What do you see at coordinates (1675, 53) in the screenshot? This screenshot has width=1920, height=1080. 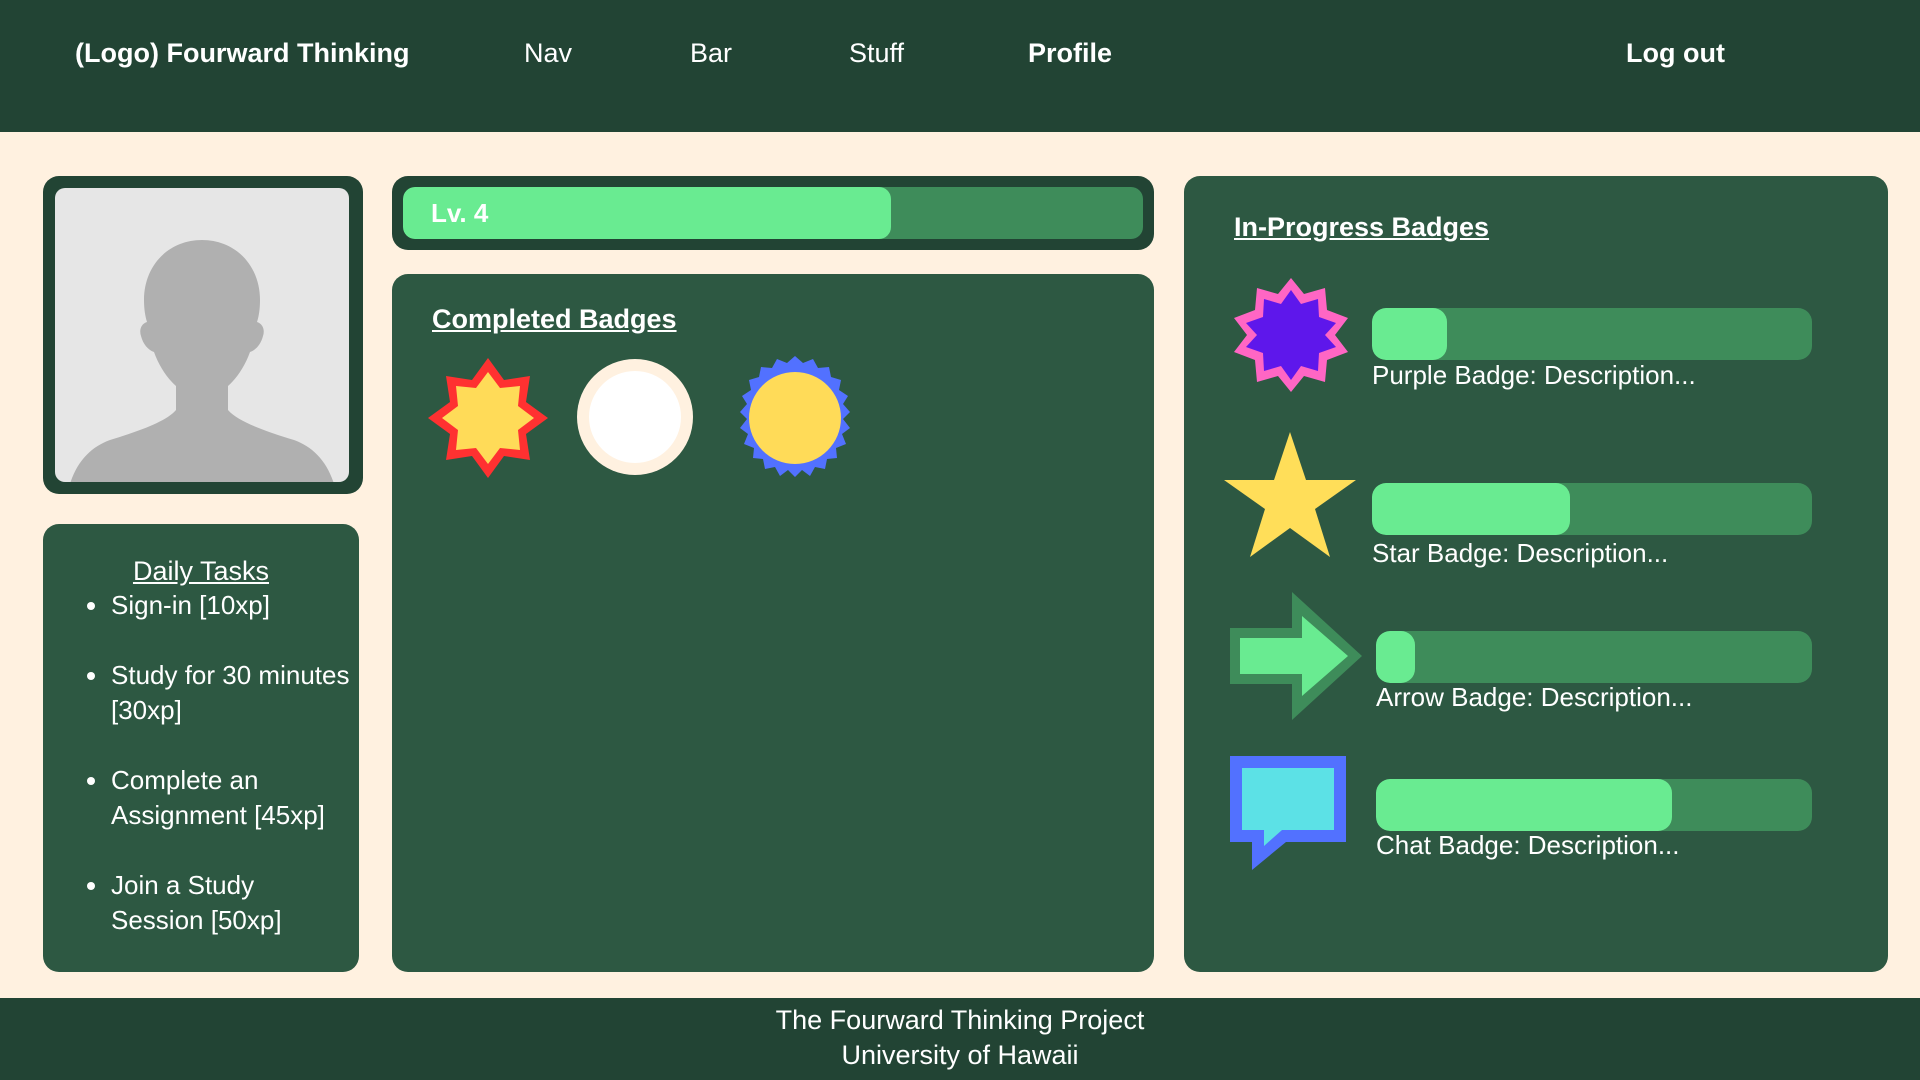 I see `logout-button: Log out` at bounding box center [1675, 53].